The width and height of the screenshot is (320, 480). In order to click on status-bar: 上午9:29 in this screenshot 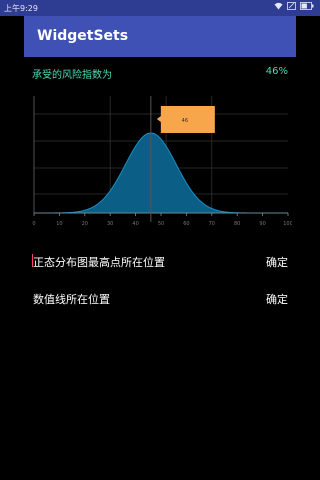, I will do `click(160, 8)`.